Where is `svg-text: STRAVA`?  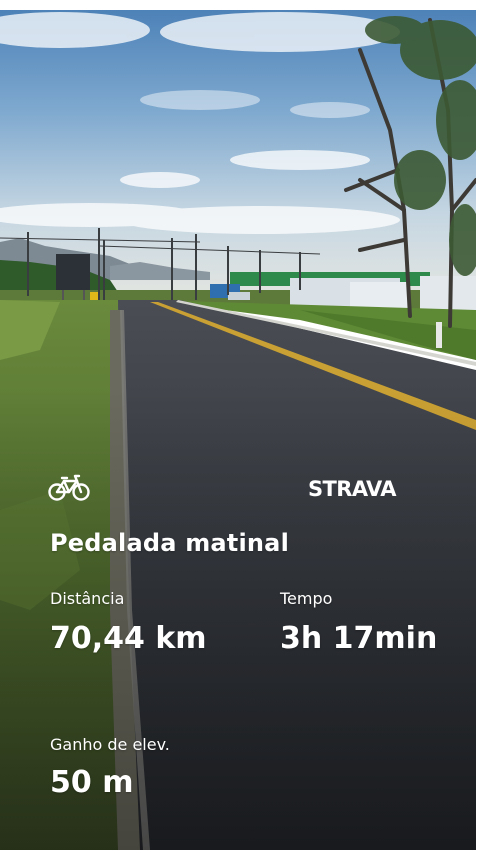 svg-text: STRAVA is located at coordinates (352, 488).